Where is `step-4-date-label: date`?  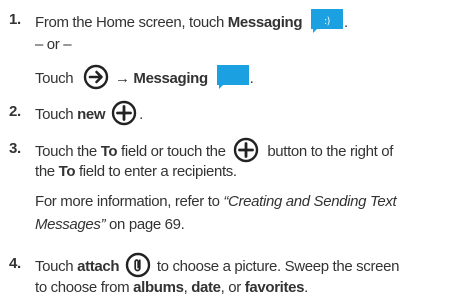
step-4-date-label: date is located at coordinates (206, 287).